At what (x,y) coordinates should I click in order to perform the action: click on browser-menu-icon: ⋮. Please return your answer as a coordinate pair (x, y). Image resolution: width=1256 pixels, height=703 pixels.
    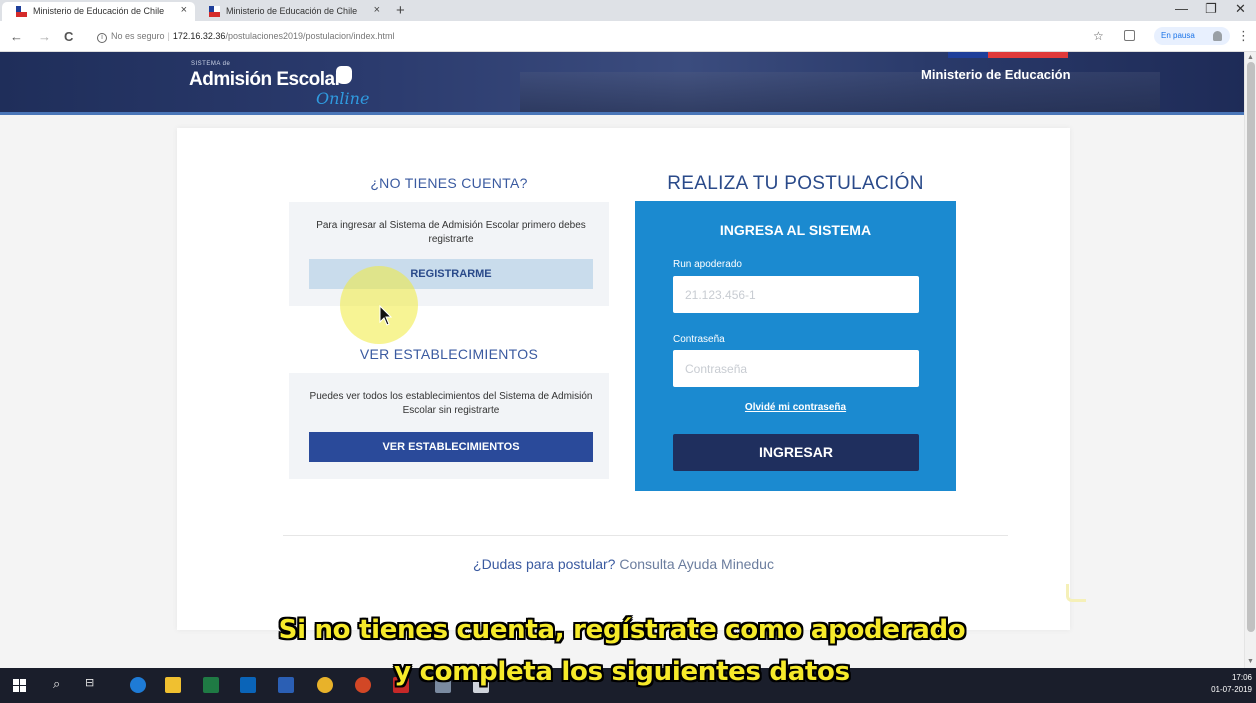
    Looking at the image, I should click on (1243, 36).